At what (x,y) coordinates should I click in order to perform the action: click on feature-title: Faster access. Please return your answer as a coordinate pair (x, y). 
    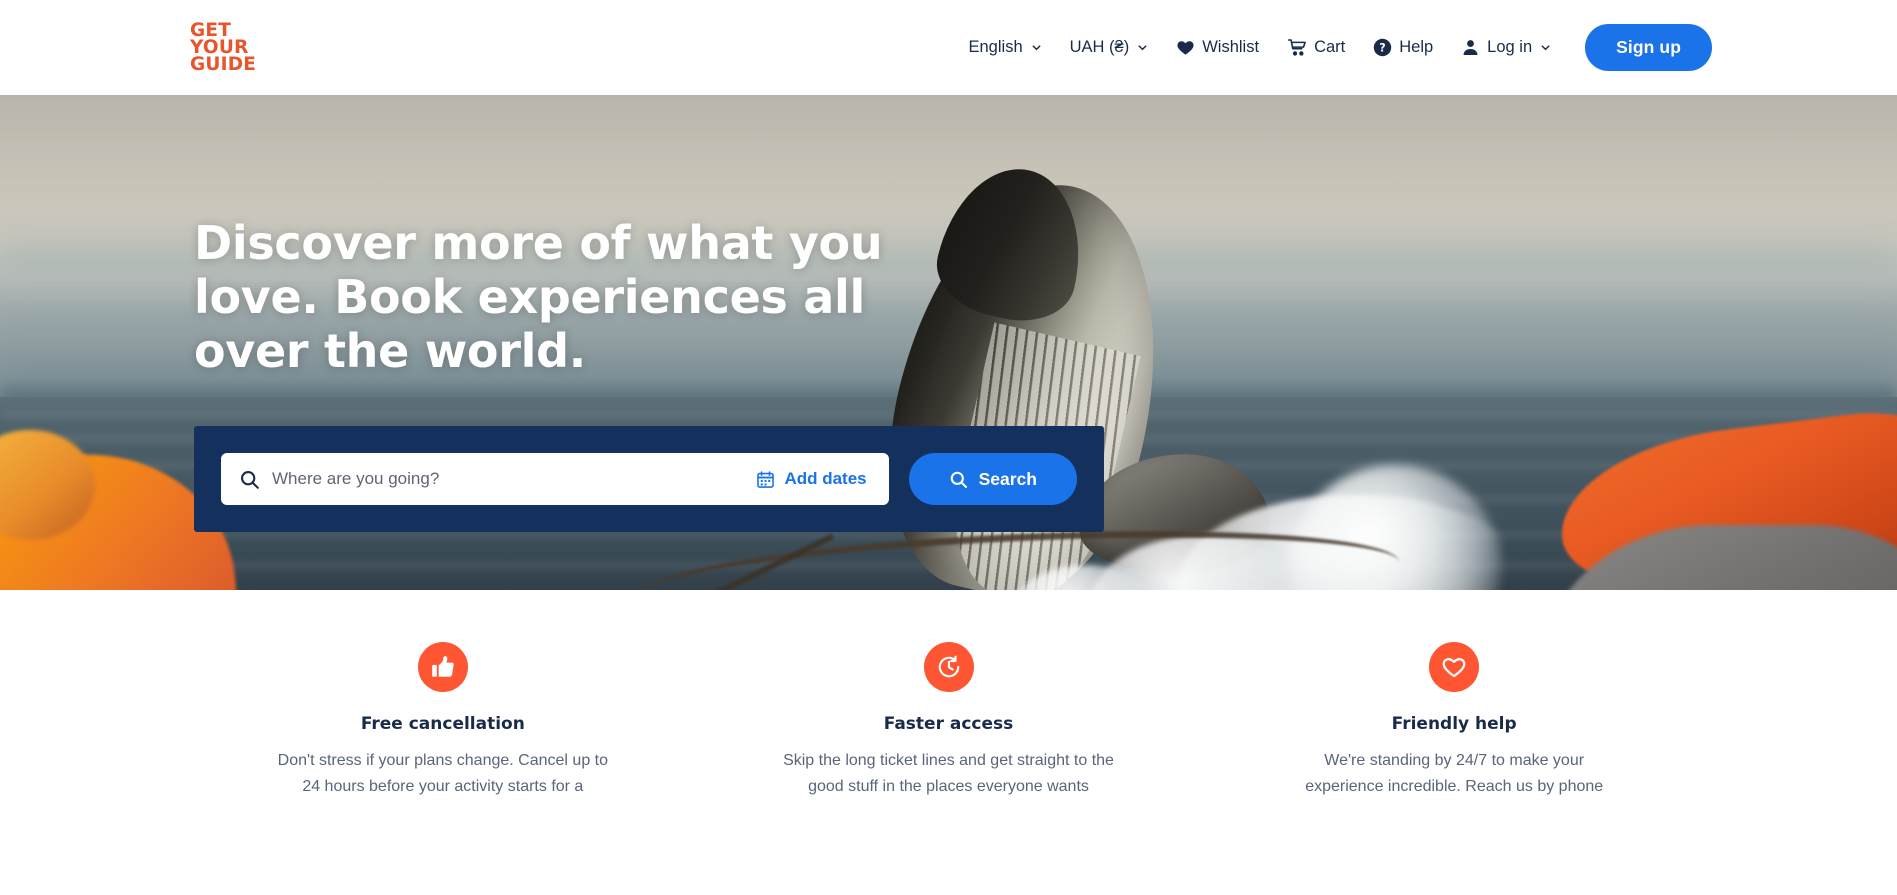
    Looking at the image, I should click on (948, 724).